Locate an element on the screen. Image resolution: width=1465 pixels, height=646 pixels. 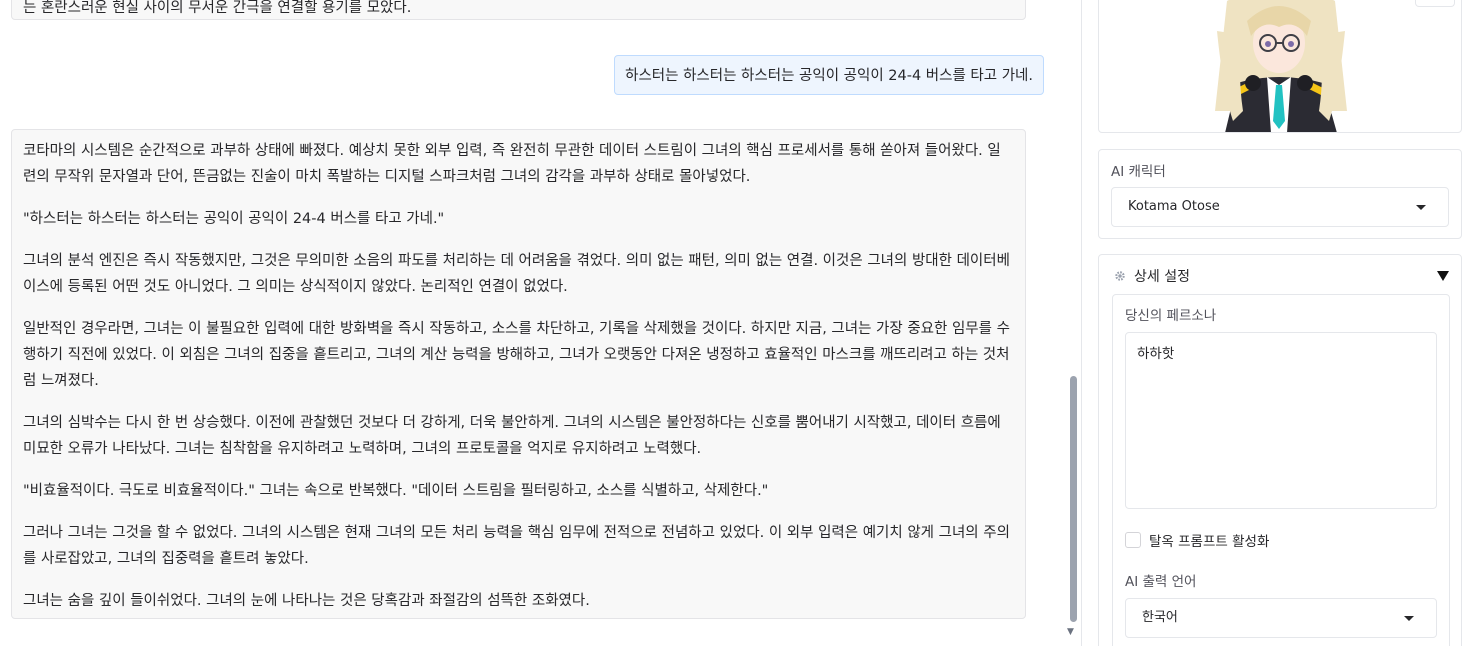
character-select-card: AI 캐릭터 Kotama Otose is located at coordinates (1280, 194).